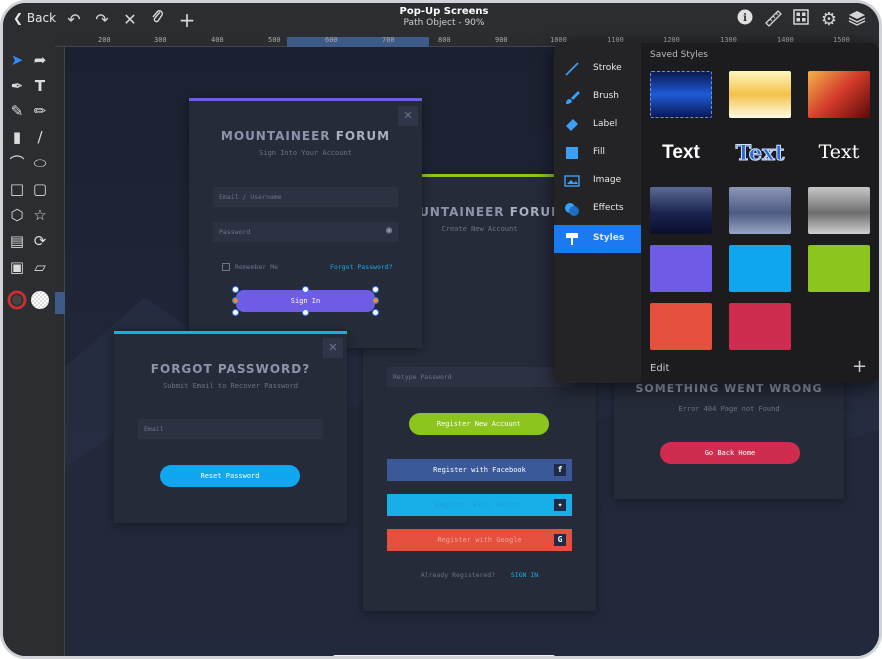 The image size is (882, 659). Describe the element at coordinates (40, 60) in the screenshot. I see `direct-select-tool-icon: ➦` at that location.